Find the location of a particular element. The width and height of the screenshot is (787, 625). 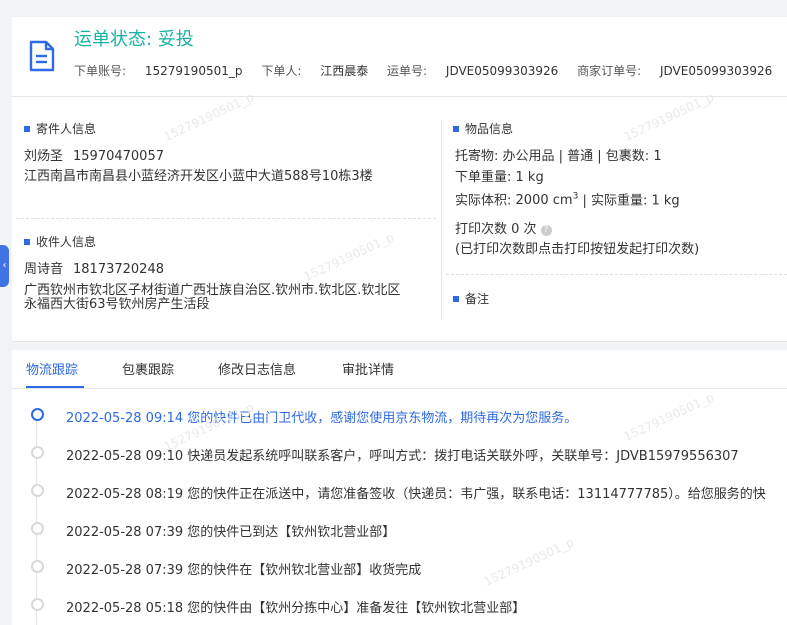

receiver-address-line2: 永福西大街63号钦州房产生活段 is located at coordinates (117, 304).